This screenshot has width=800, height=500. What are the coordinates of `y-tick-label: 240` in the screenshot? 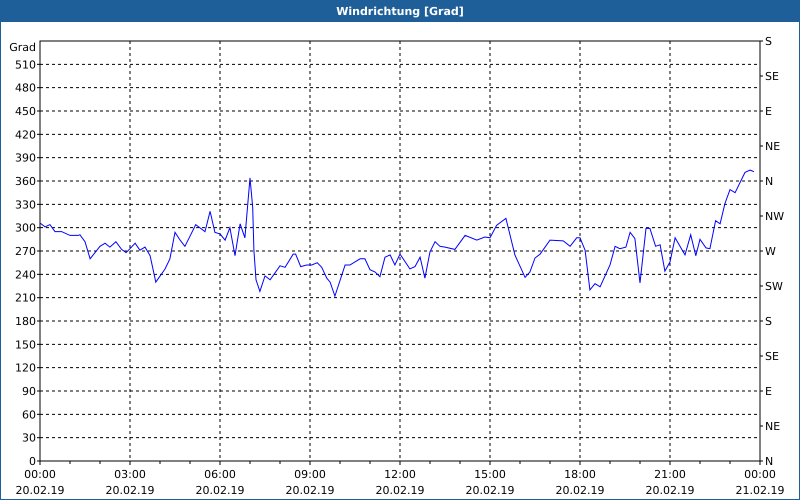 It's located at (25, 275).